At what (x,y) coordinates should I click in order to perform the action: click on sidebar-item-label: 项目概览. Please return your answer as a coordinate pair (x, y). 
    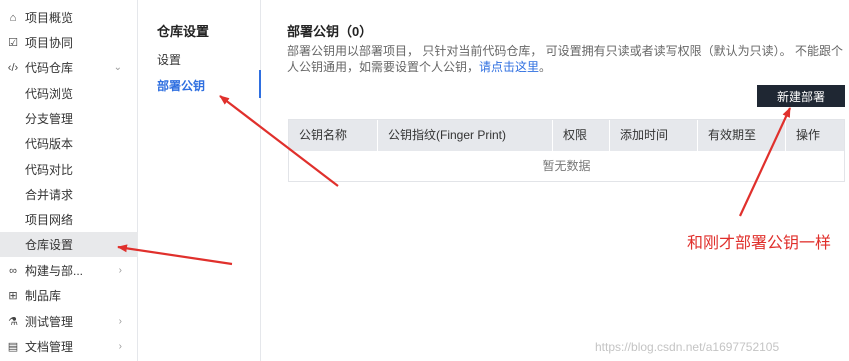
    Looking at the image, I should click on (49, 18).